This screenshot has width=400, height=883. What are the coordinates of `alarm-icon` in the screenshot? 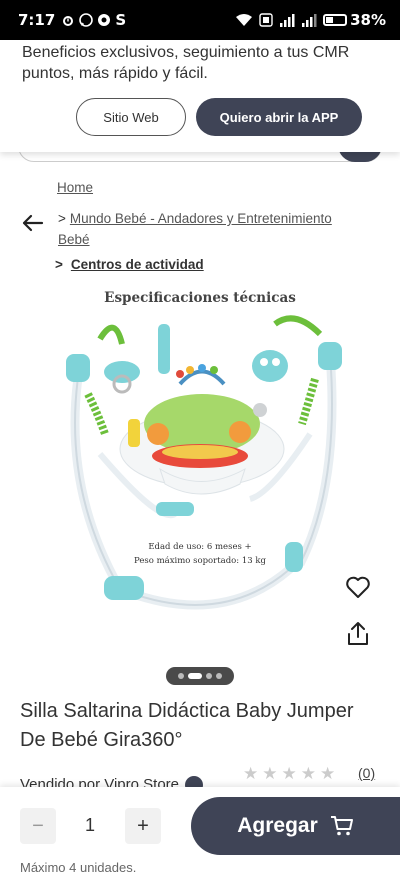 It's located at (68, 21).